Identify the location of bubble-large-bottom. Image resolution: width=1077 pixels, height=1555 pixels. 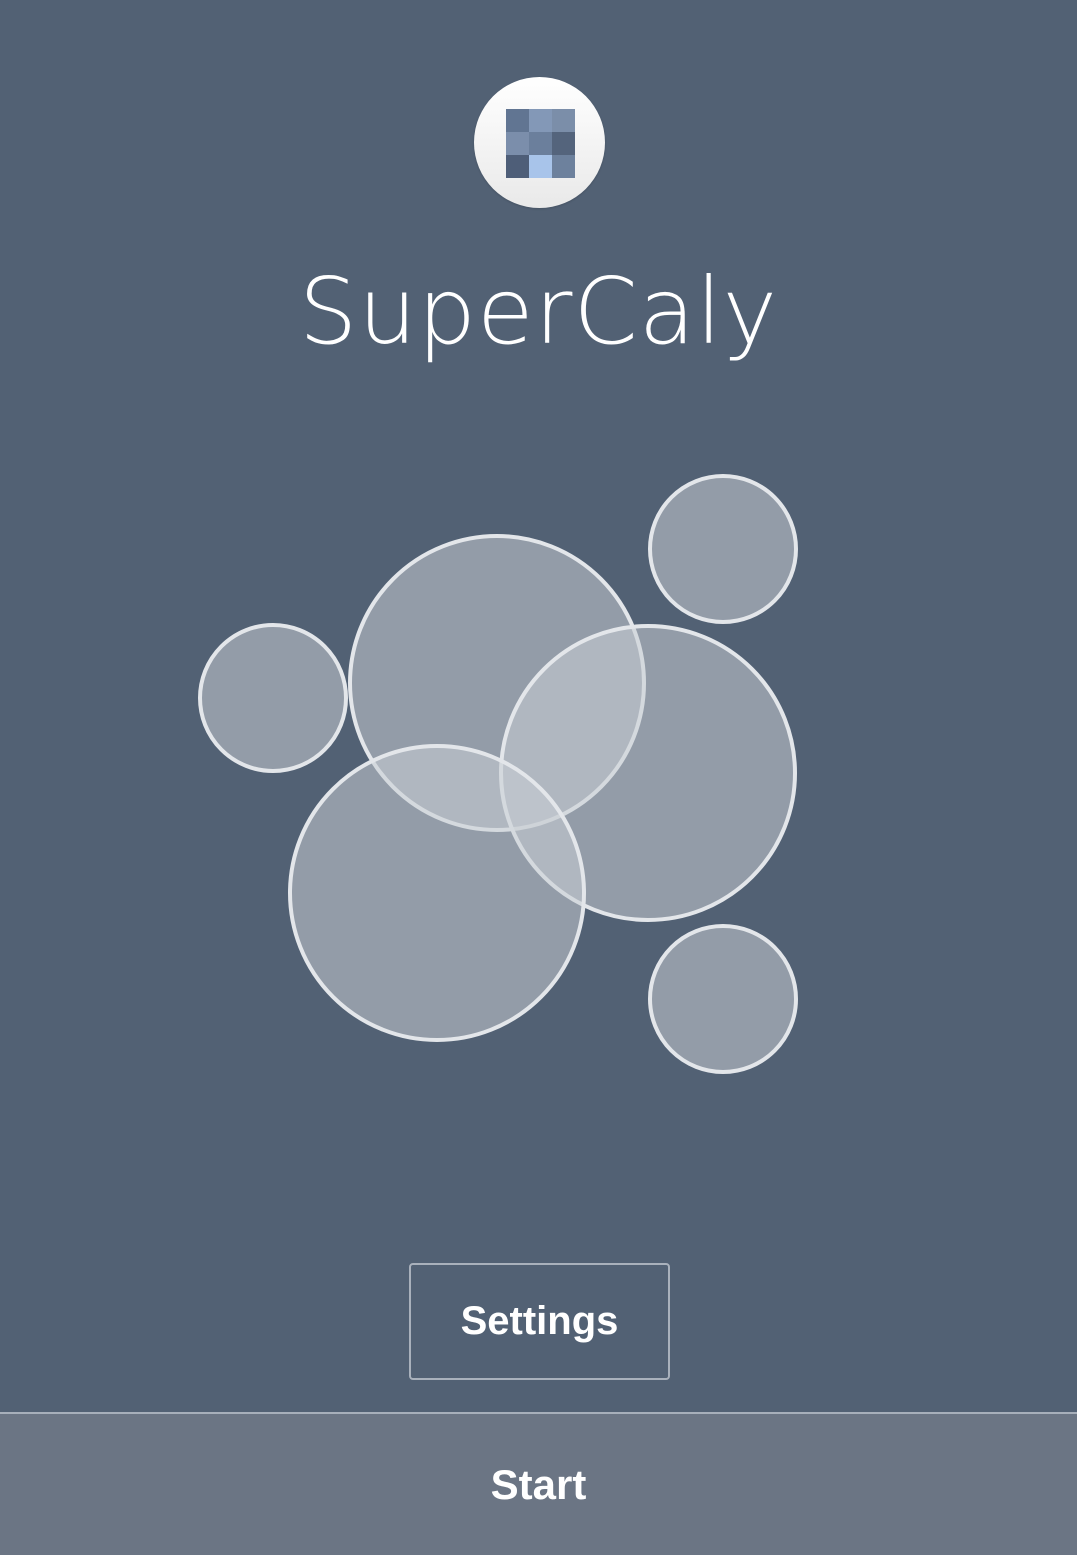
(437, 893).